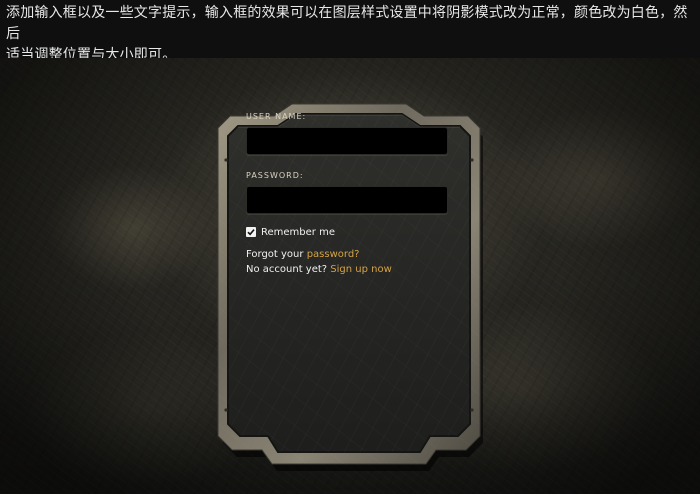 Image resolution: width=700 pixels, height=494 pixels. What do you see at coordinates (333, 254) in the screenshot?
I see `forgot-password-link: password?` at bounding box center [333, 254].